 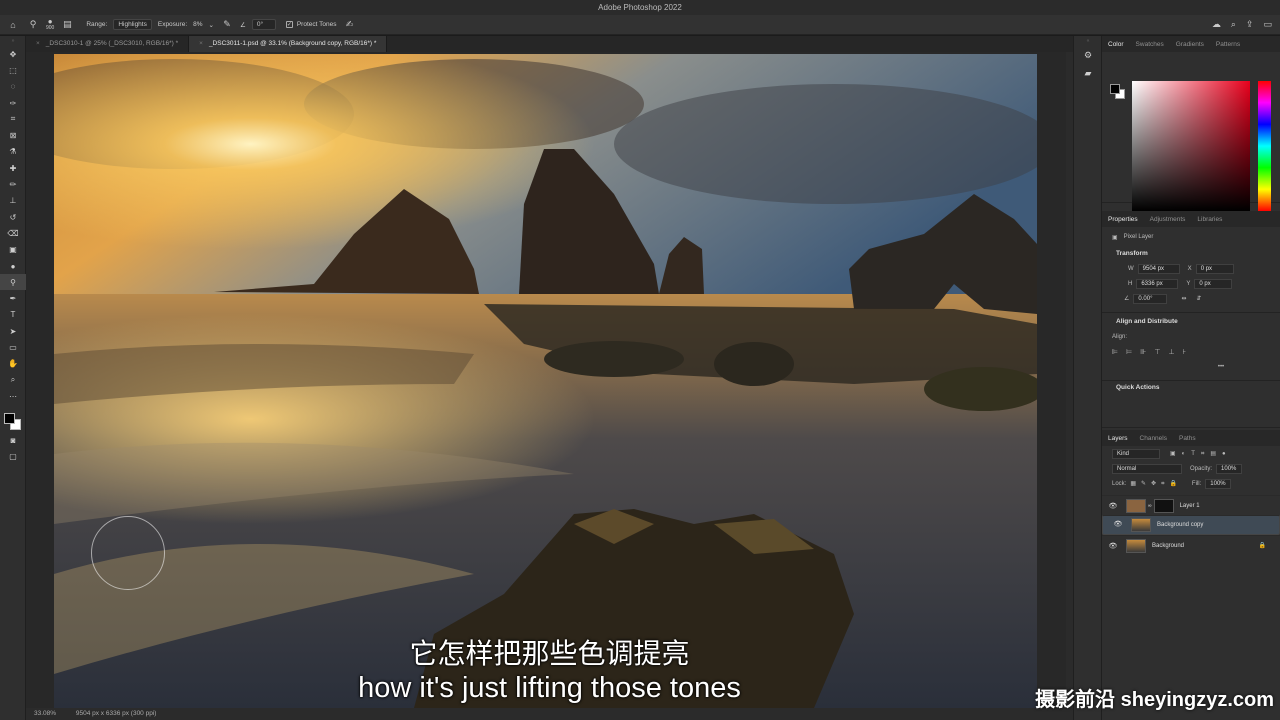 What do you see at coordinates (13, 315) in the screenshot?
I see `type-tool-icon: T` at bounding box center [13, 315].